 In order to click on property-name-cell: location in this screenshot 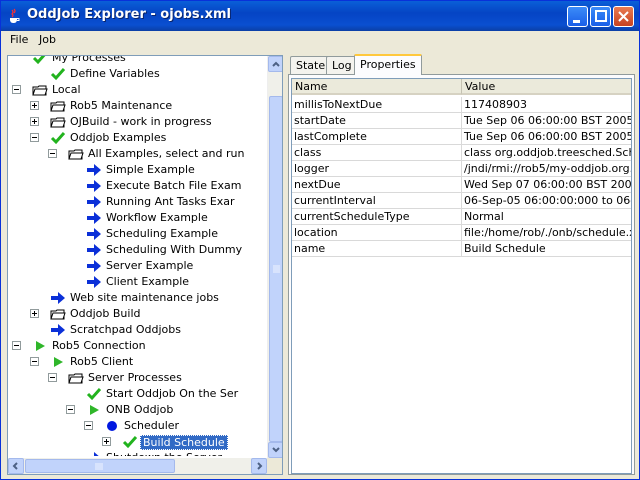, I will do `click(377, 233)`.